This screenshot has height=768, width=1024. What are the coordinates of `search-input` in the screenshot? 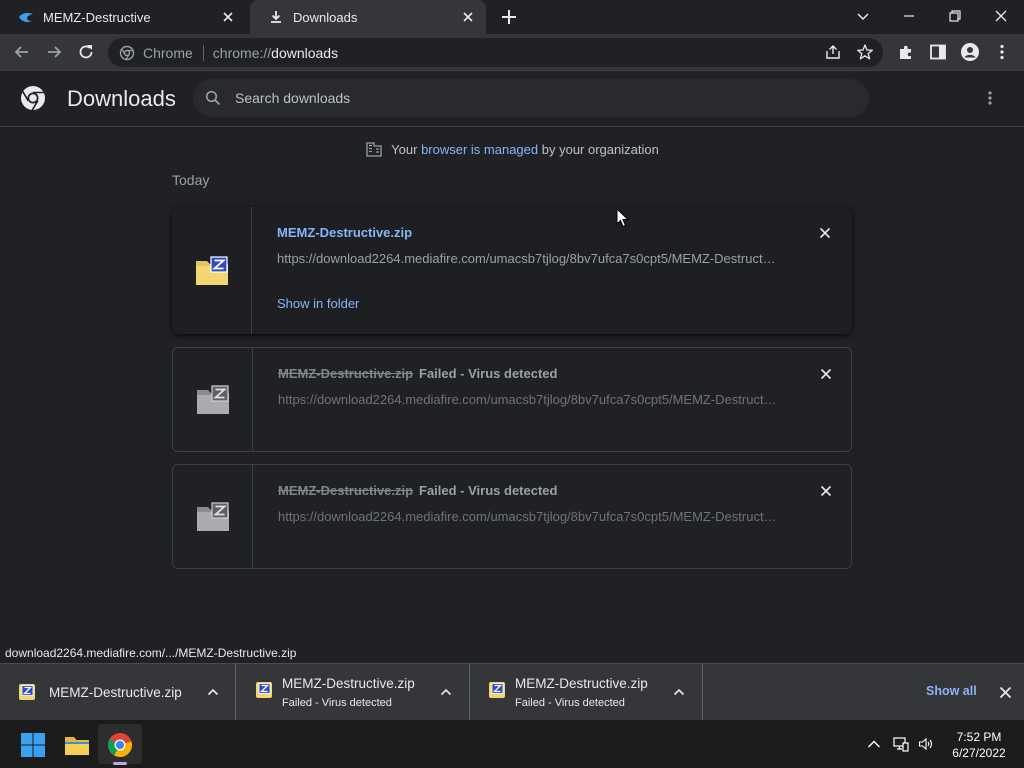 It's located at (535, 98).